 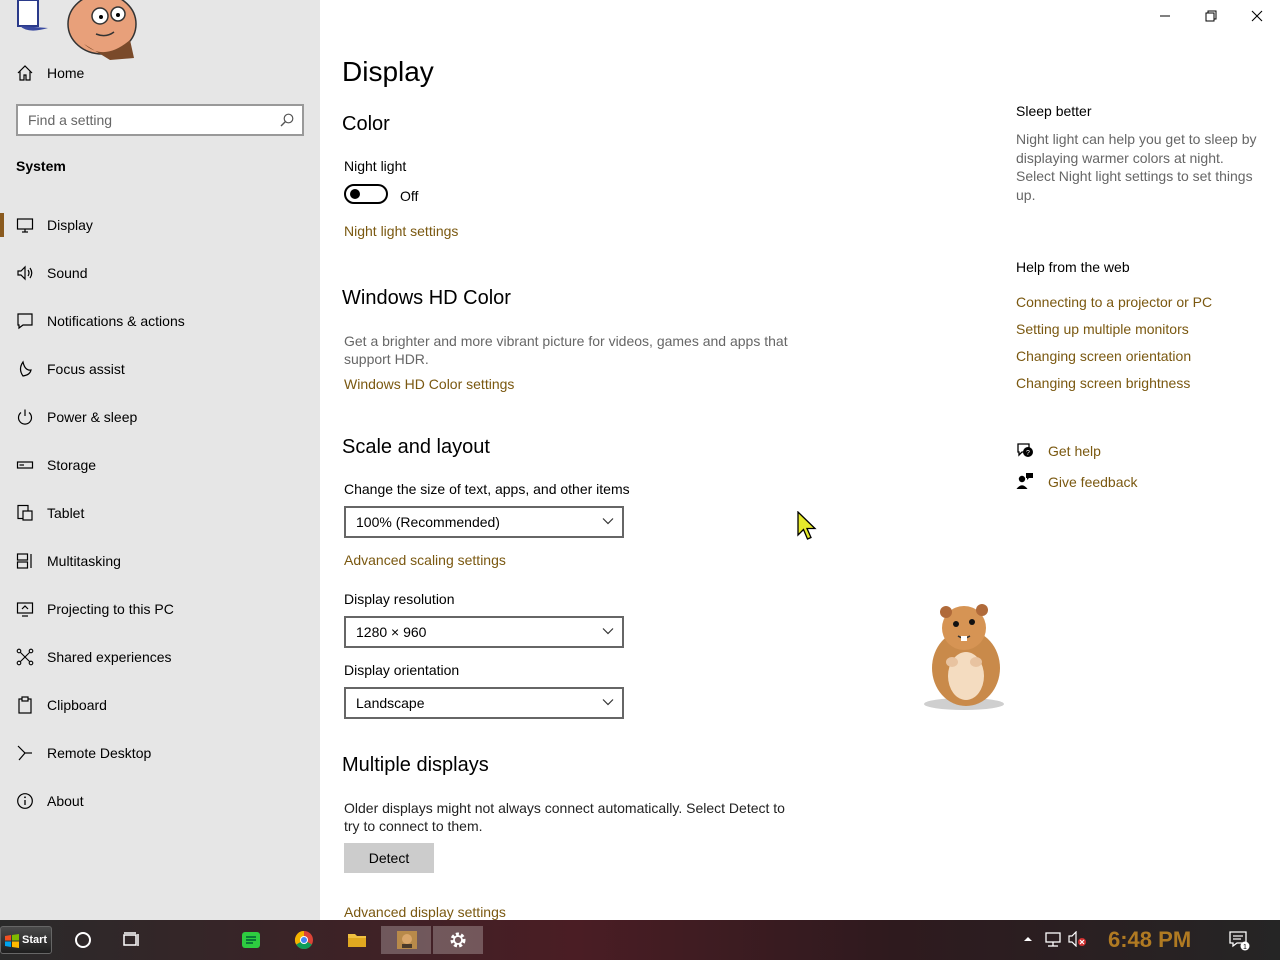 I want to click on search-placeholder: Find a setting, so click(x=70, y=120).